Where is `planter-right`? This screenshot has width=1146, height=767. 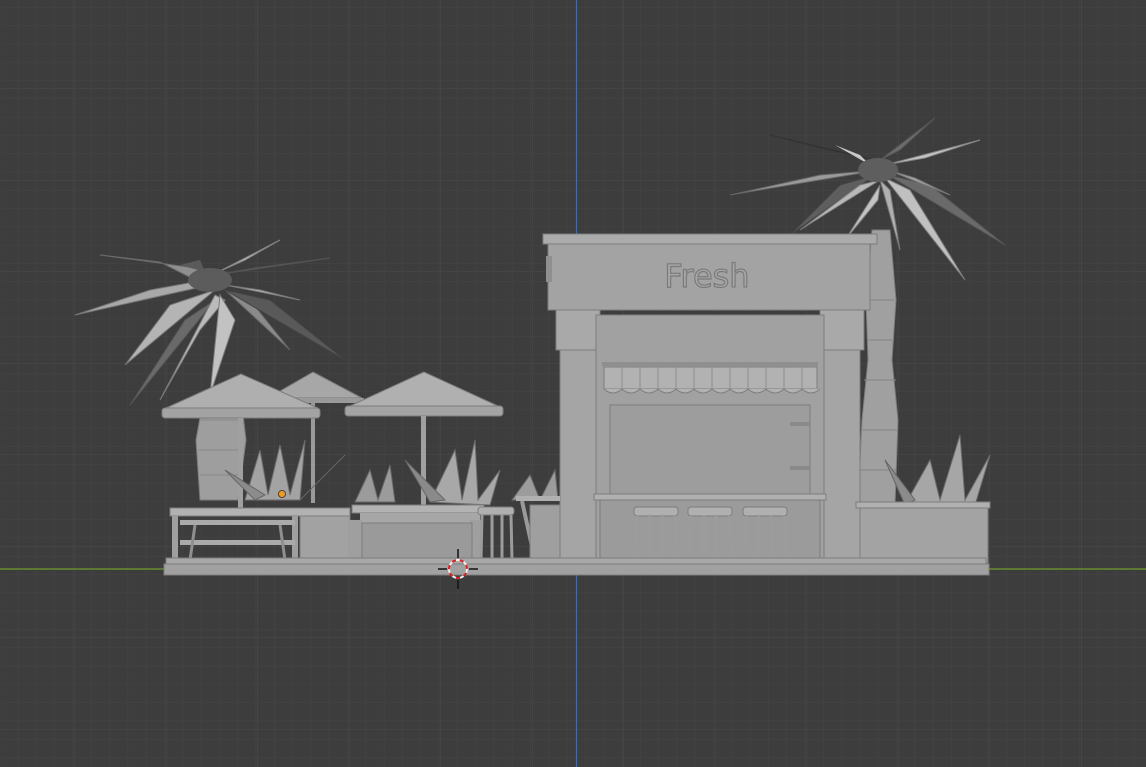 planter-right is located at coordinates (923, 532).